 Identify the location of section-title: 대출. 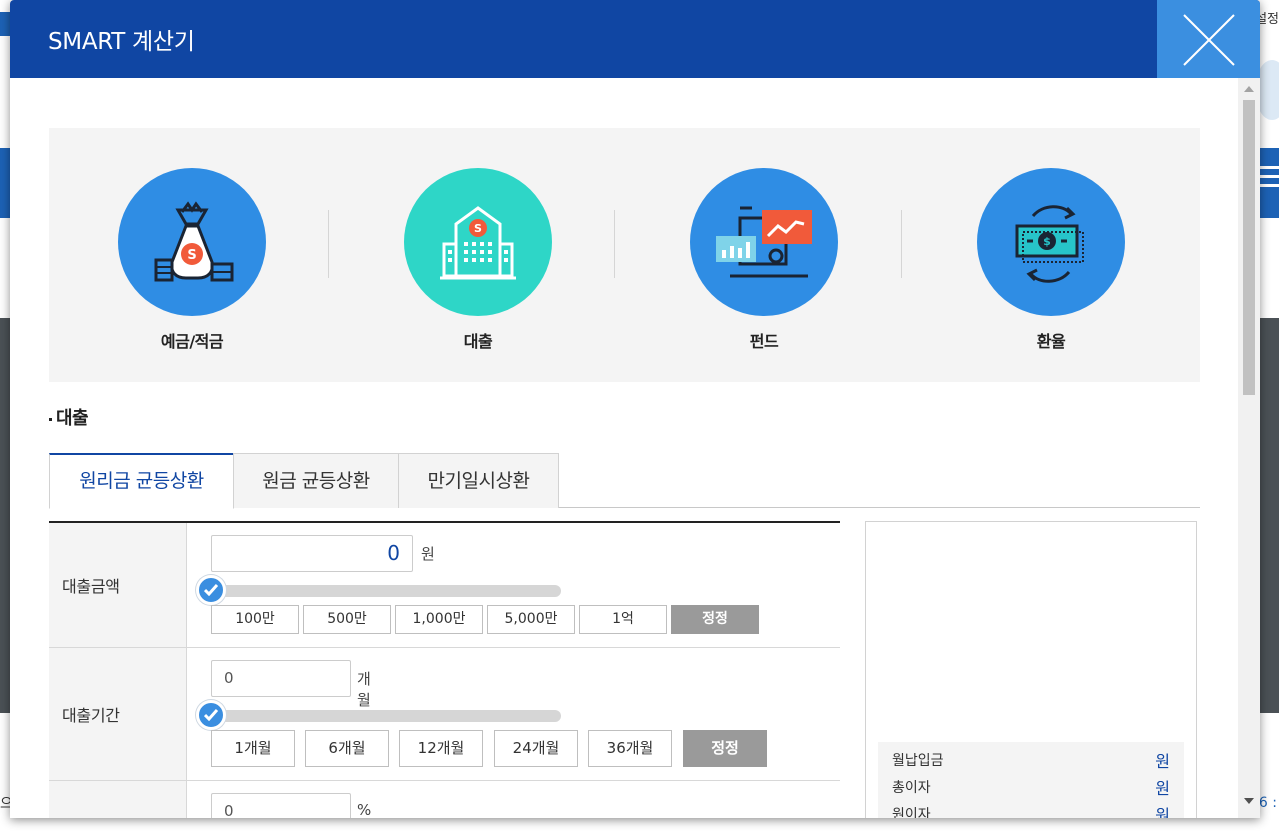
(69, 417).